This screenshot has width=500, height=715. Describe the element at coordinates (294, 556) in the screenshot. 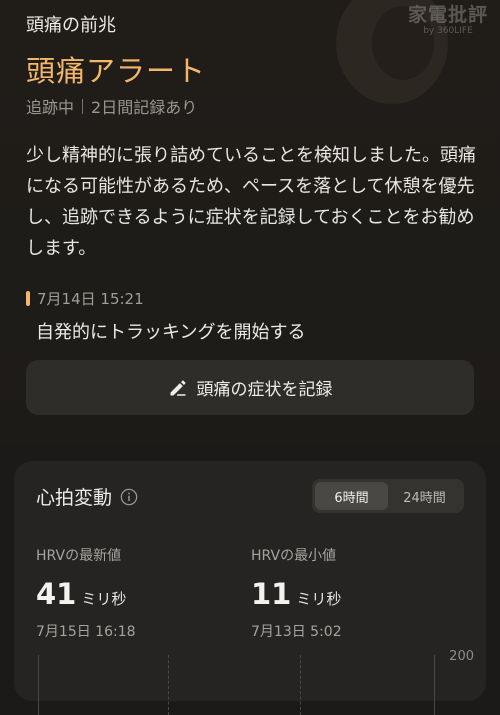

I see `hrv-minimum-label: HRVの最小値` at that location.